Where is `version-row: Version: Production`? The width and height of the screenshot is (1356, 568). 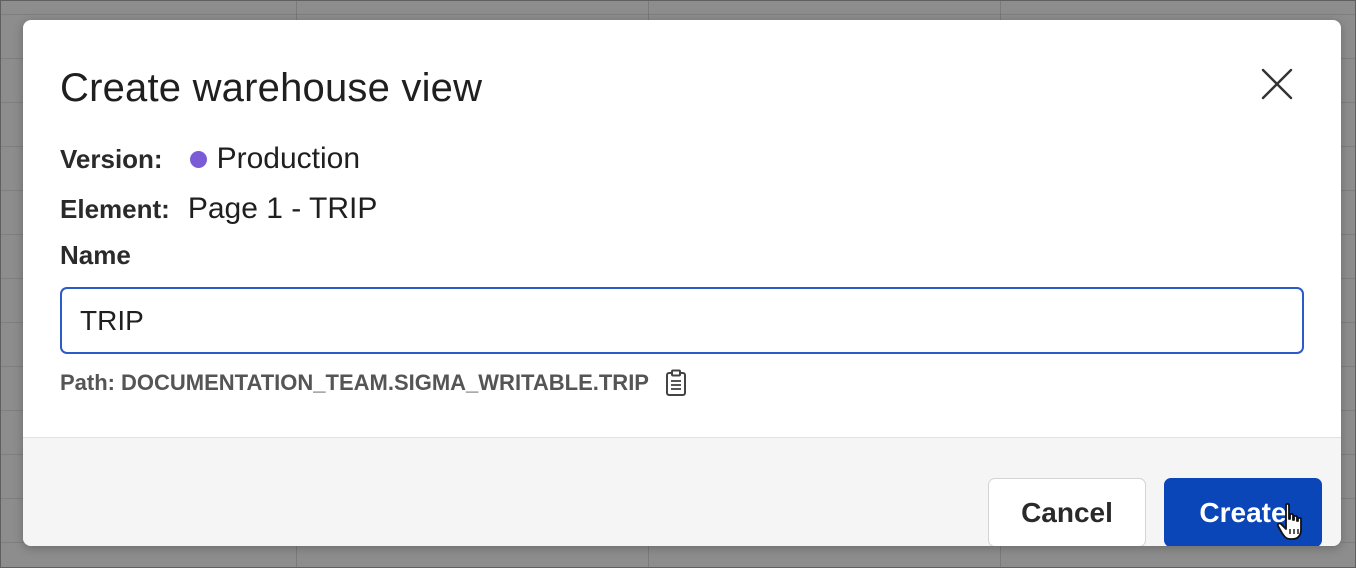 version-row: Version: Production is located at coordinates (210, 159).